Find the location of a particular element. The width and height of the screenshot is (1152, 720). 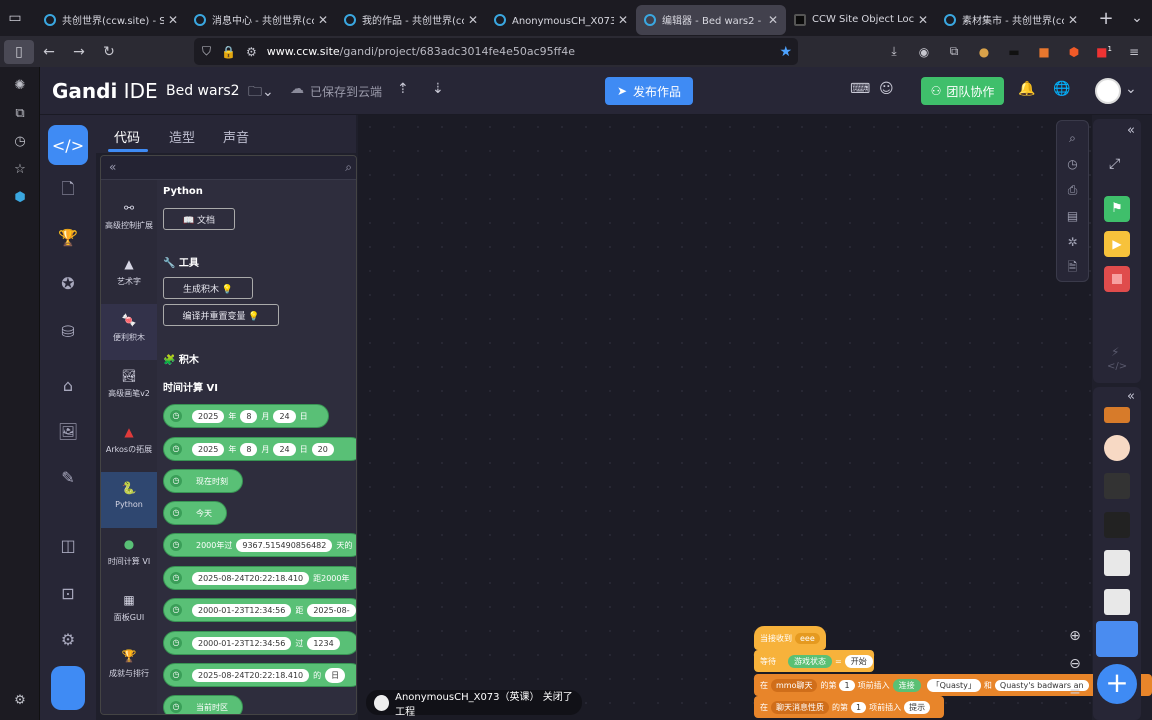

terminal-icon: ▤ is located at coordinates (1072, 216).